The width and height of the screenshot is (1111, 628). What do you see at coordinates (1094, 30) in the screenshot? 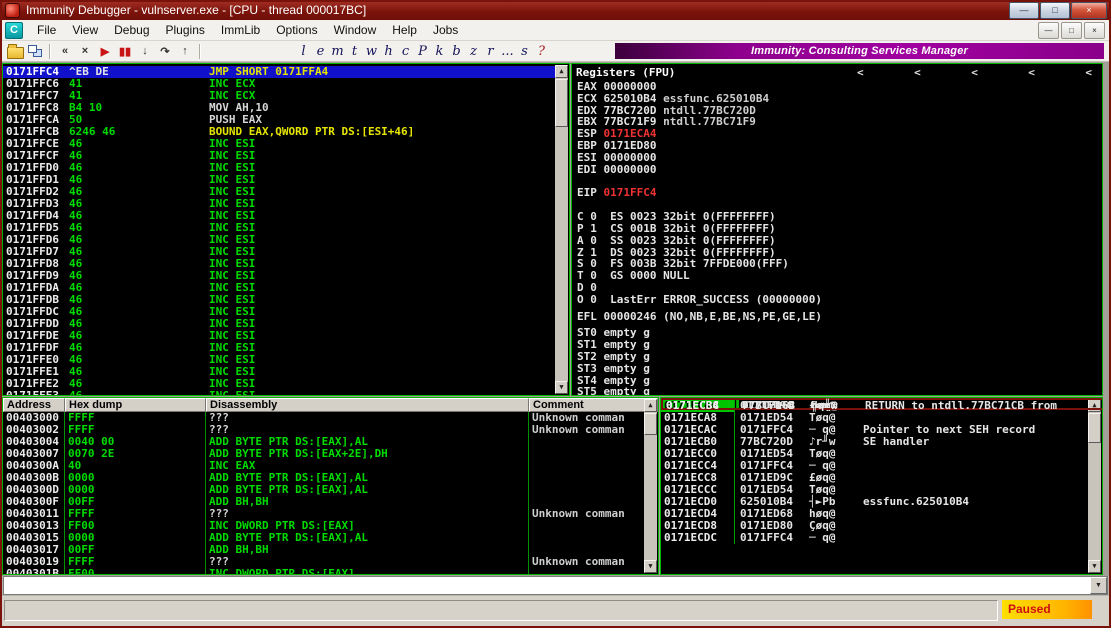
I see `mdi-close-button: ×` at bounding box center [1094, 30].